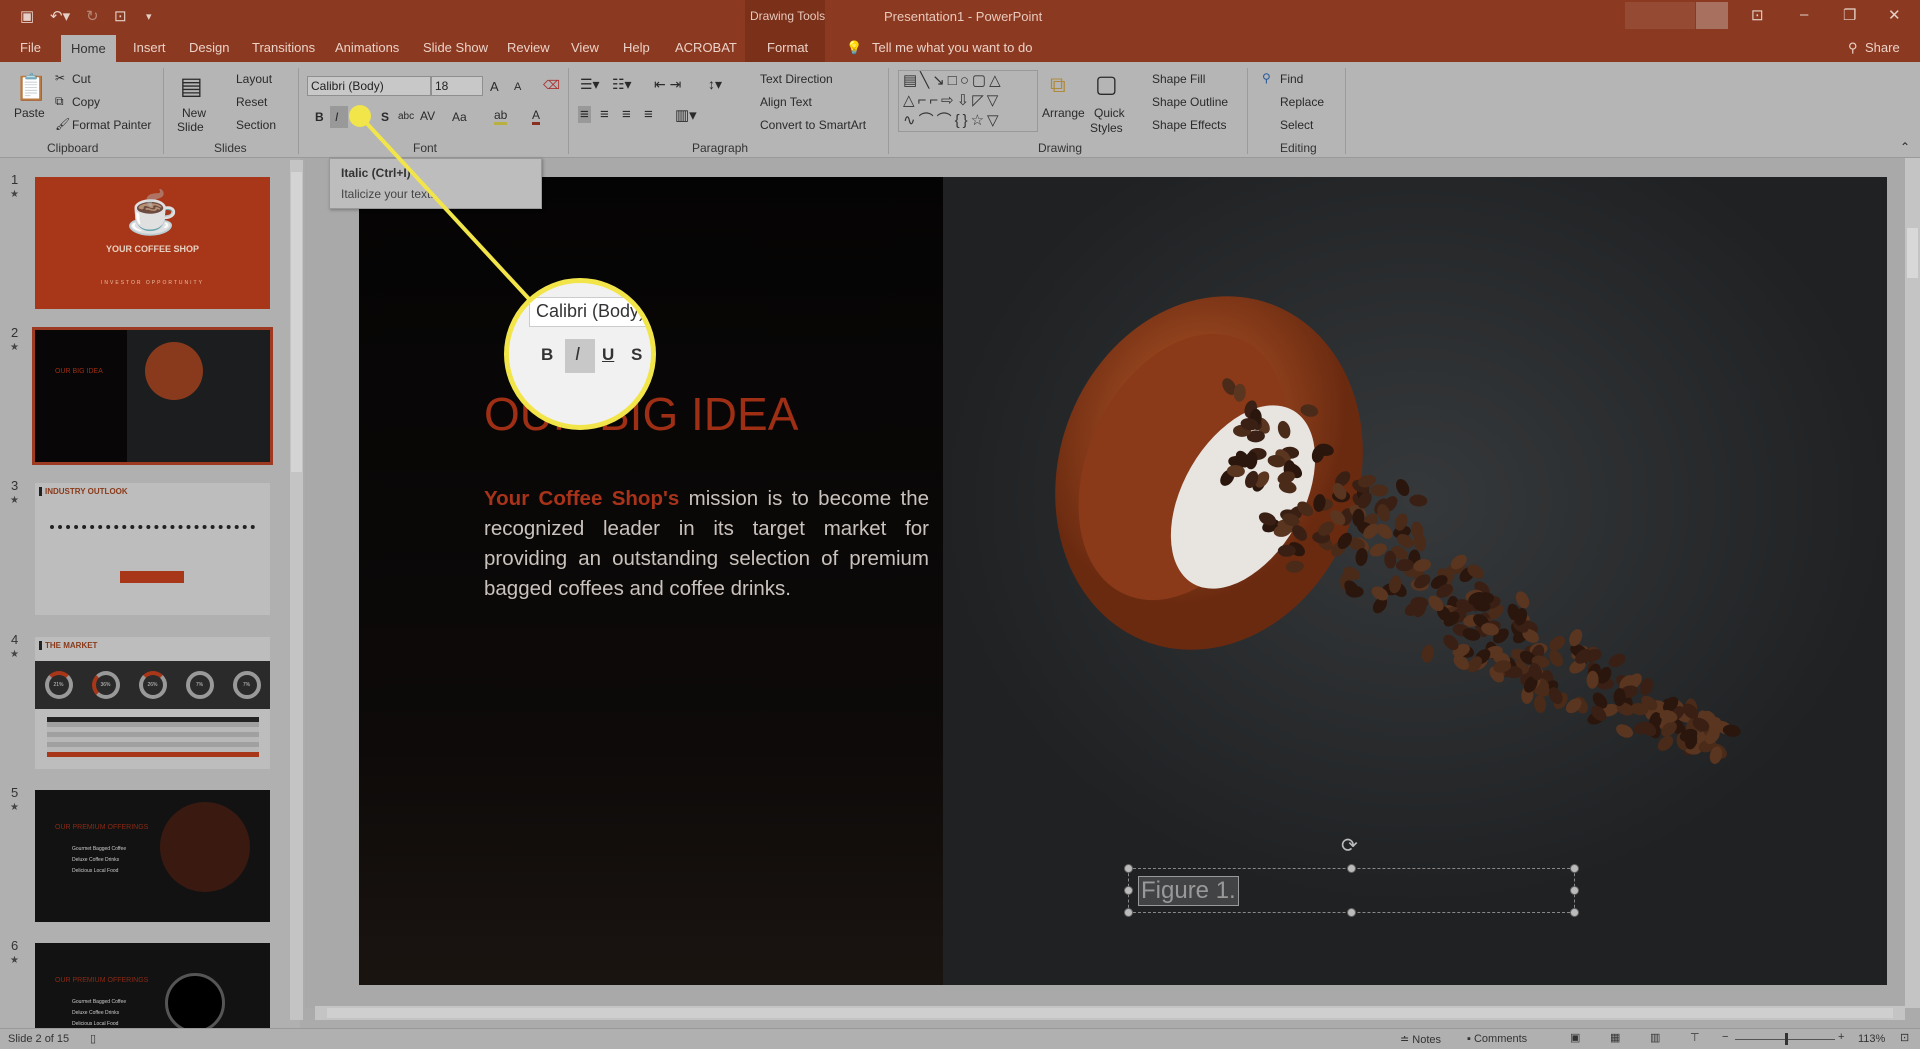 This screenshot has width=1920, height=1049. I want to click on slide-thumbnail-3: INDUSTRY OUTLOOK, so click(152, 549).